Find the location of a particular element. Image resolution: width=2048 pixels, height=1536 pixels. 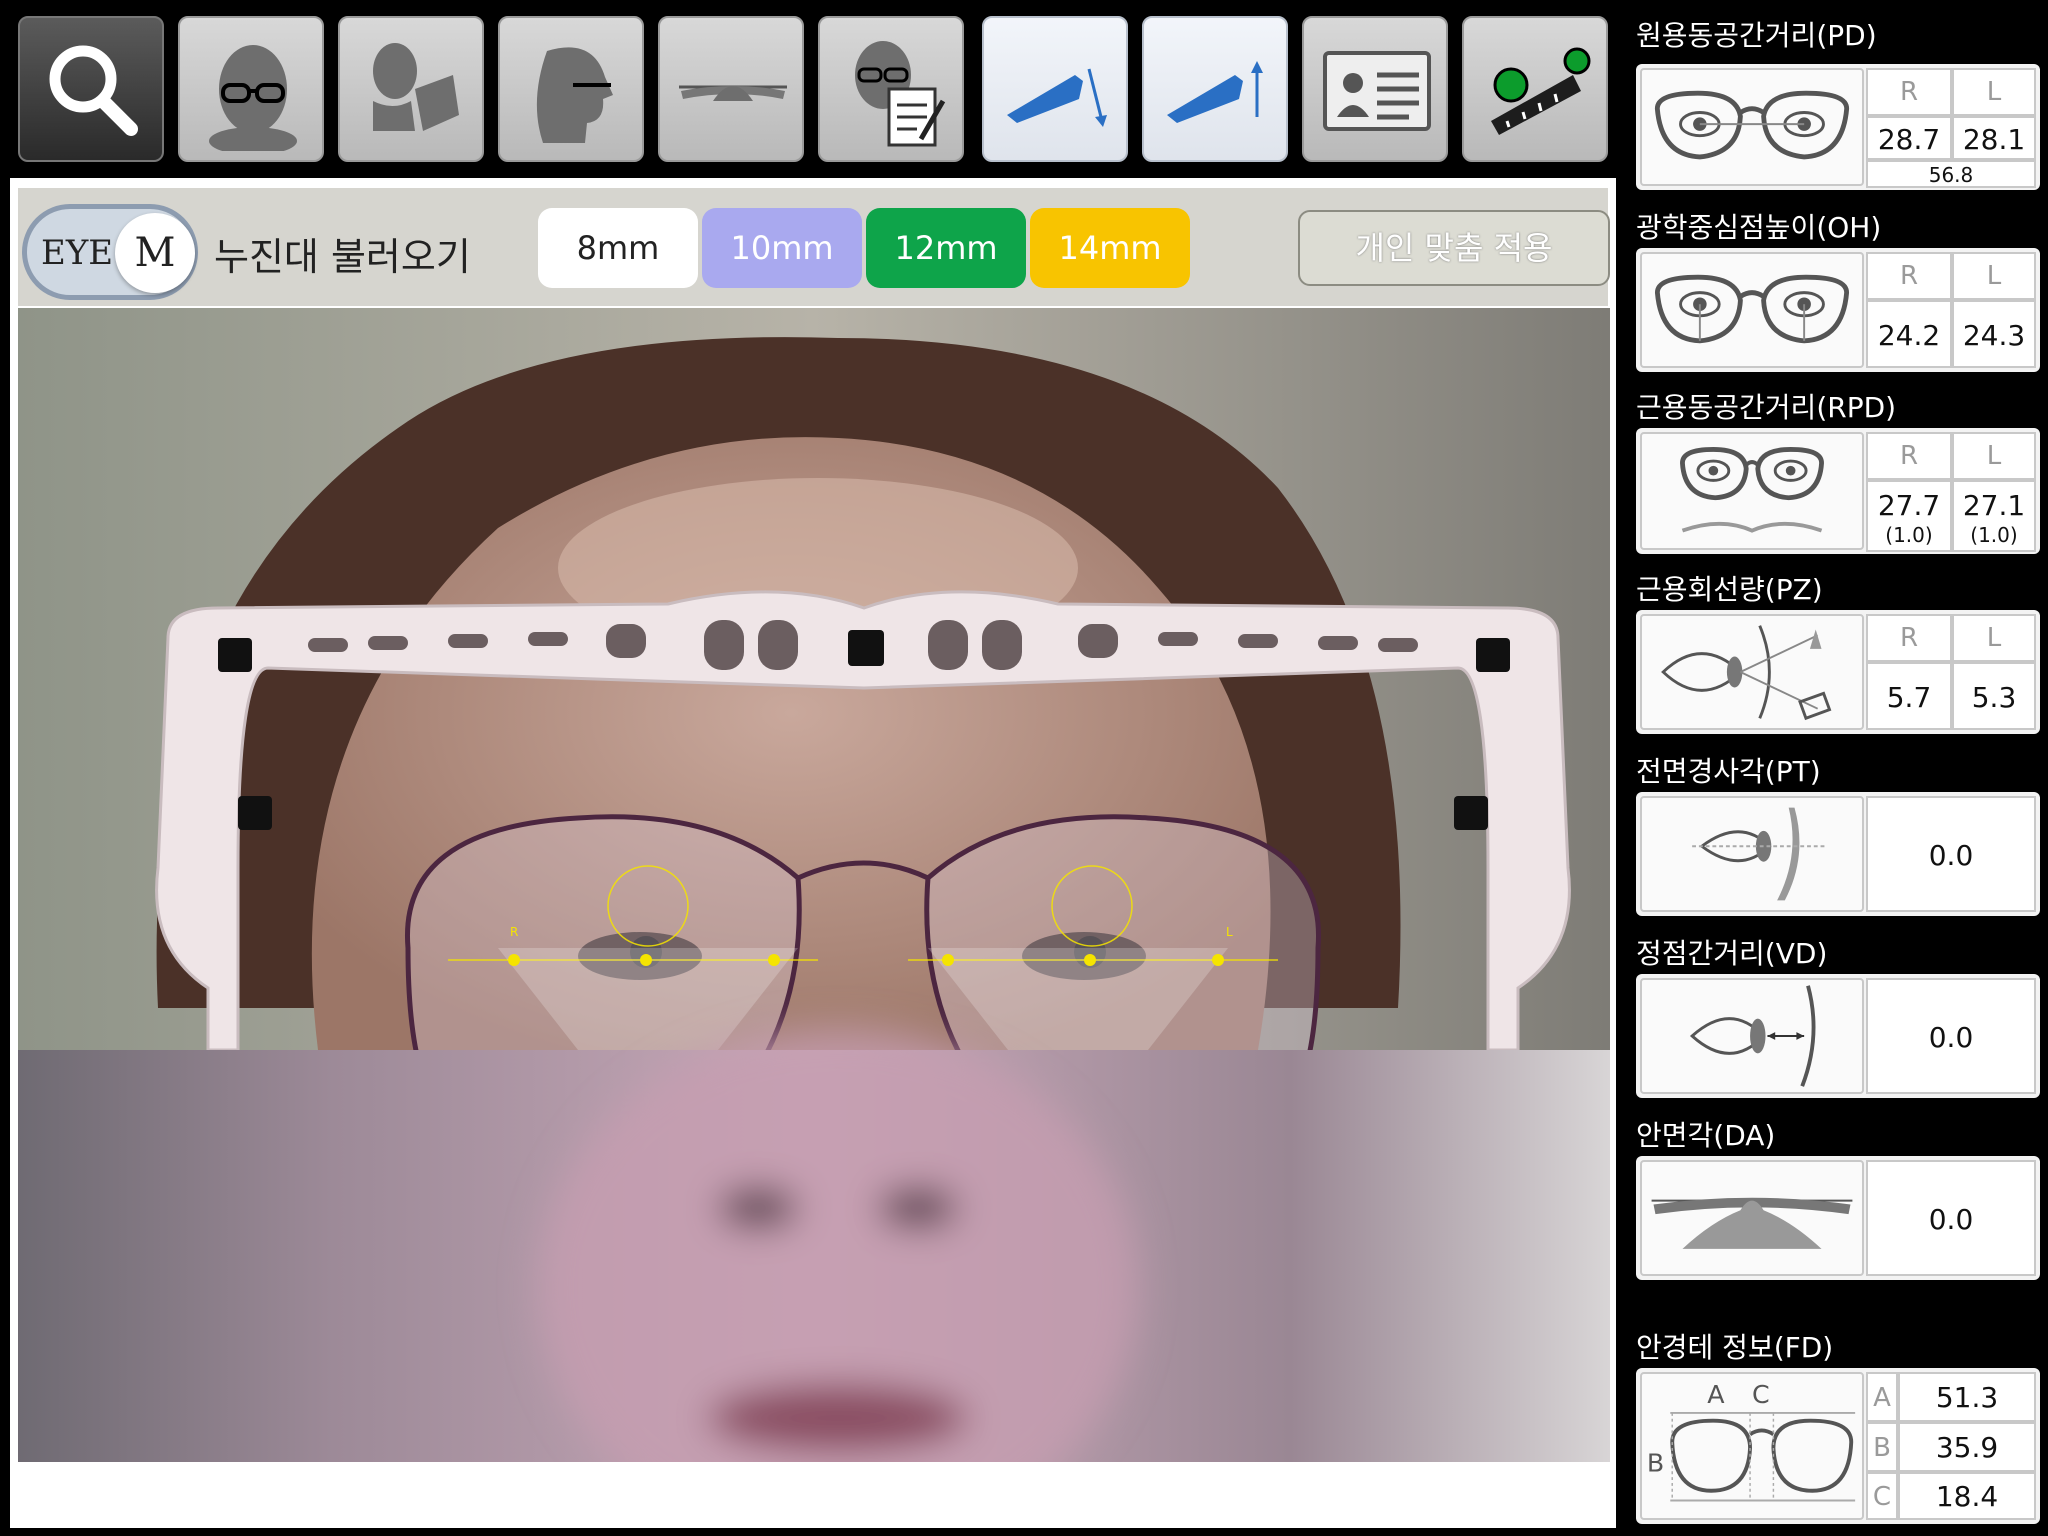

left-eye-marker: L is located at coordinates (1229, 932).